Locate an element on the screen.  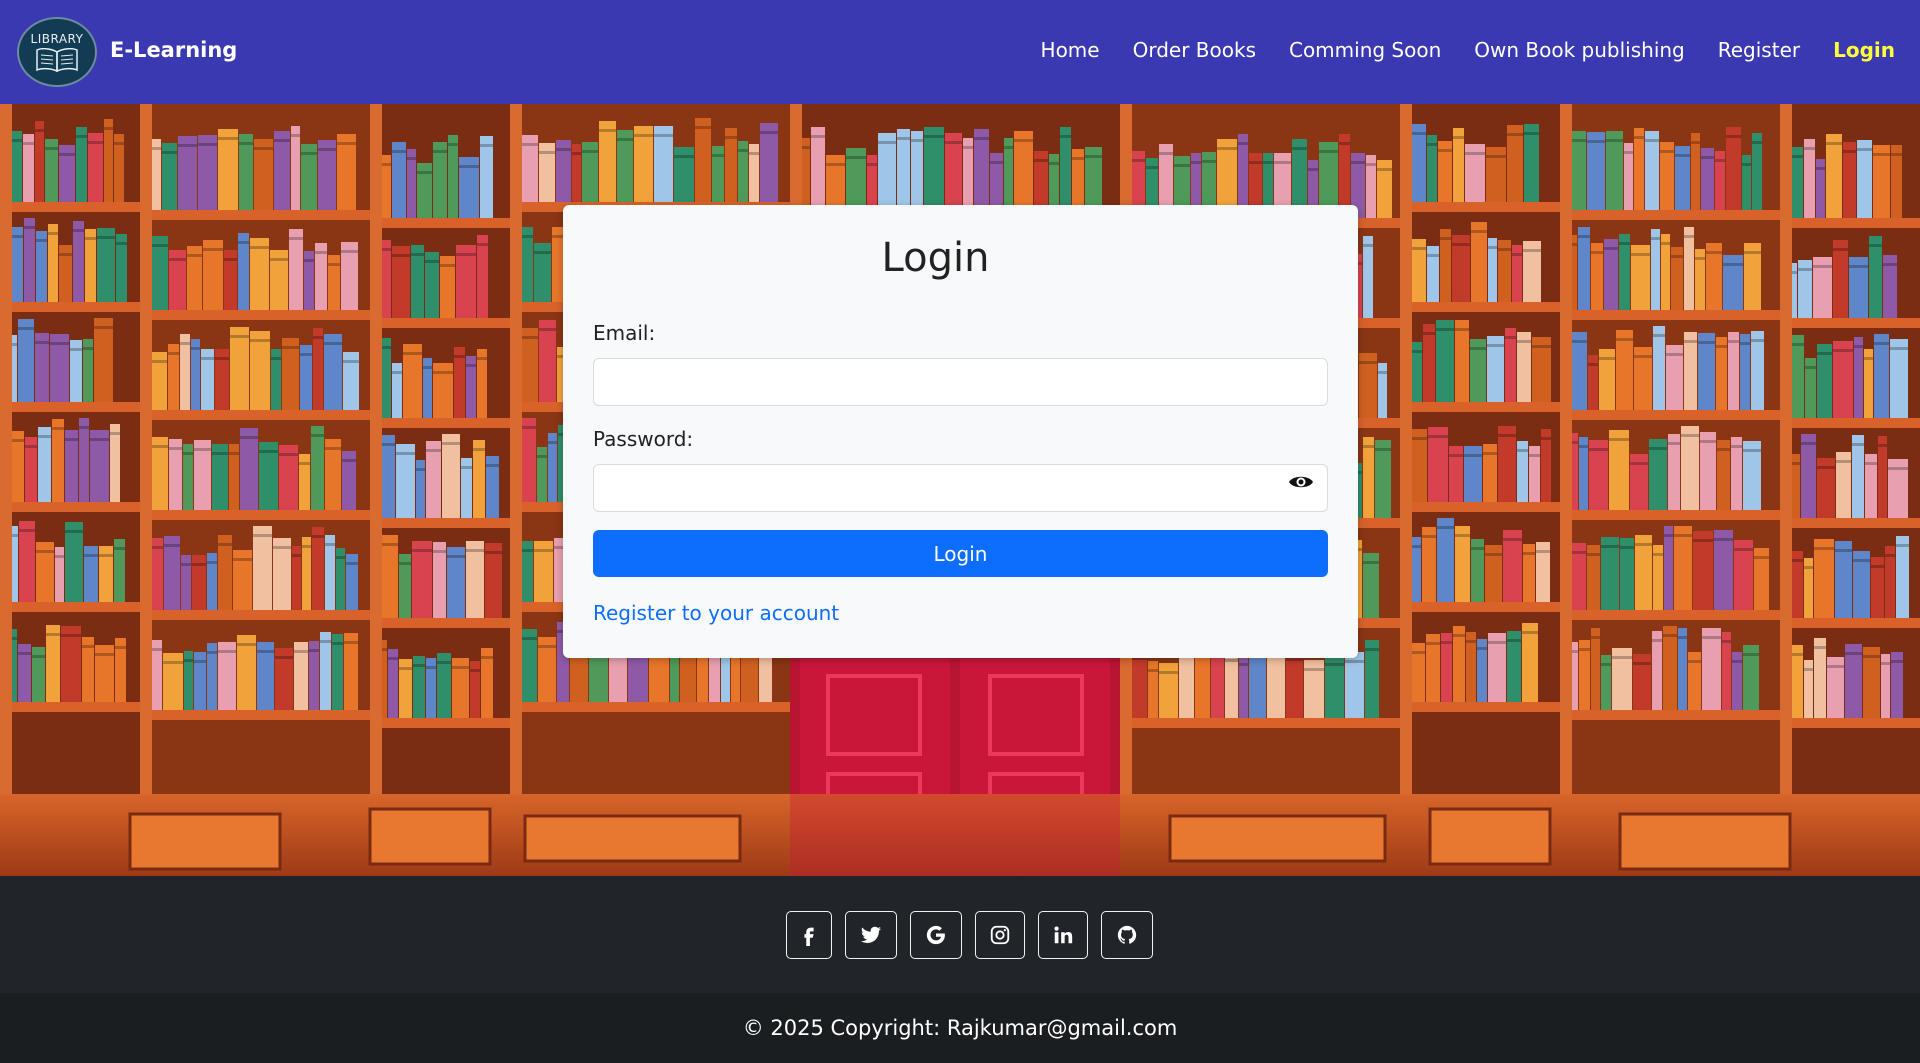
github-button is located at coordinates (1127, 935).